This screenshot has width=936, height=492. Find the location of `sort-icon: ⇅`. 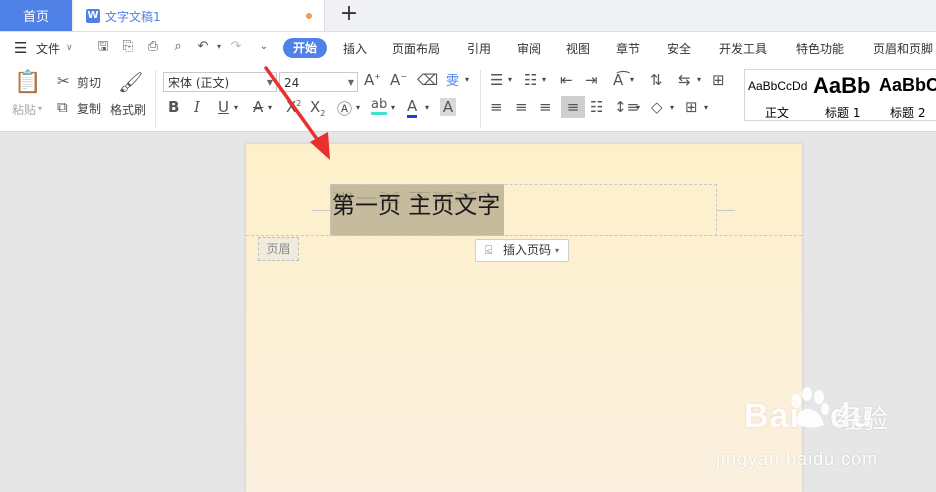

sort-icon: ⇅ is located at coordinates (656, 80).